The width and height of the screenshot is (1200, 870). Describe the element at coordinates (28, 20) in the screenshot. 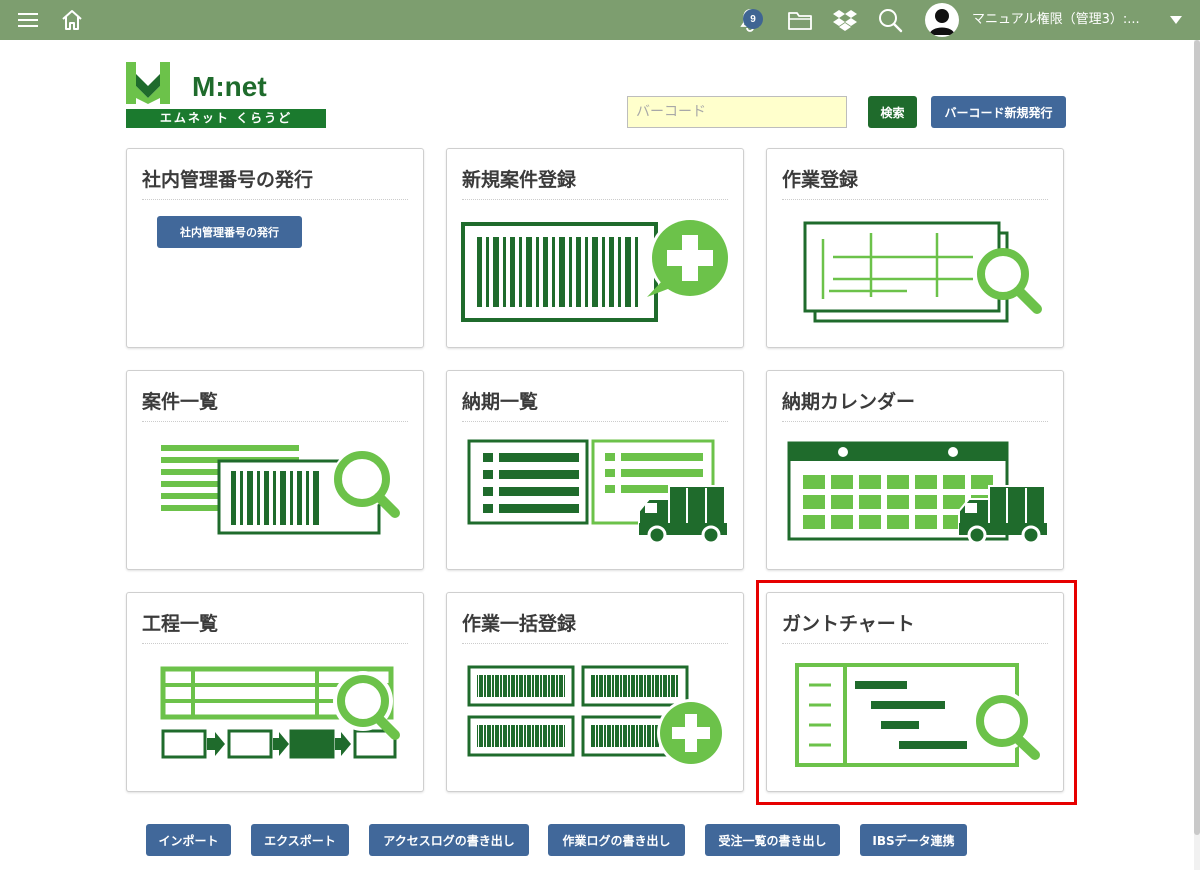

I see `menu-icon` at that location.